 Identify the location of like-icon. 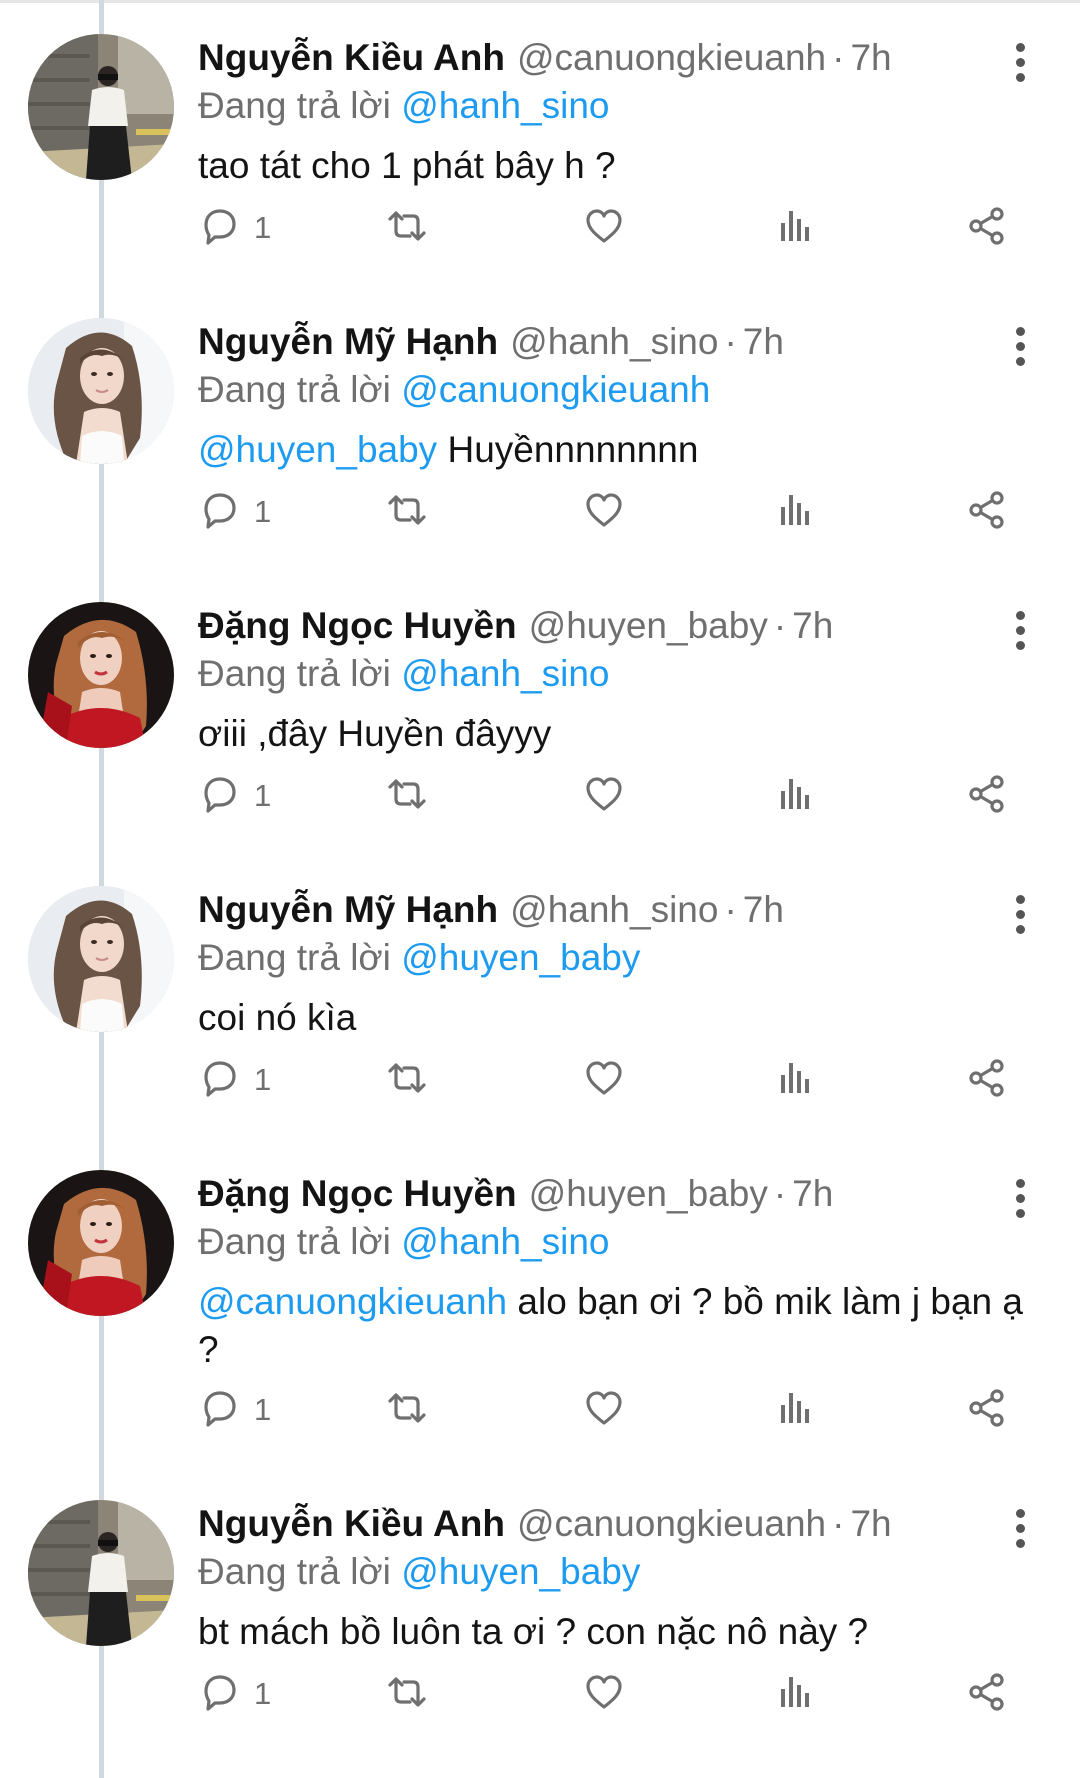
(604, 1080).